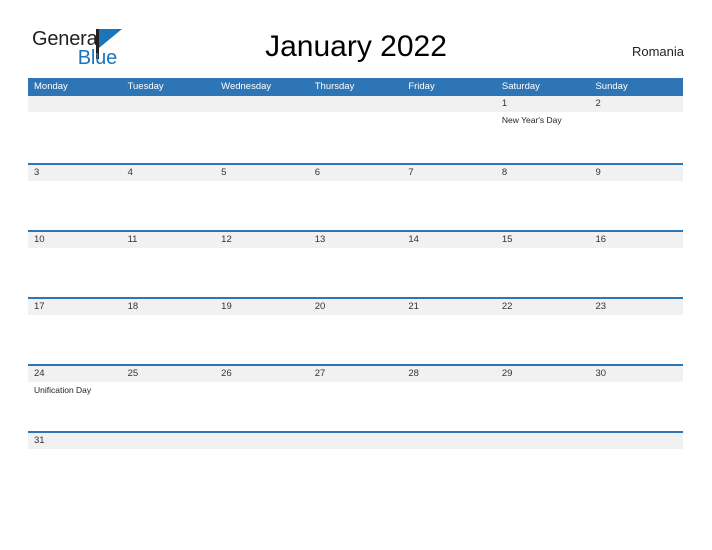  Describe the element at coordinates (320, 373) in the screenshot. I see `day-number: 27` at that location.